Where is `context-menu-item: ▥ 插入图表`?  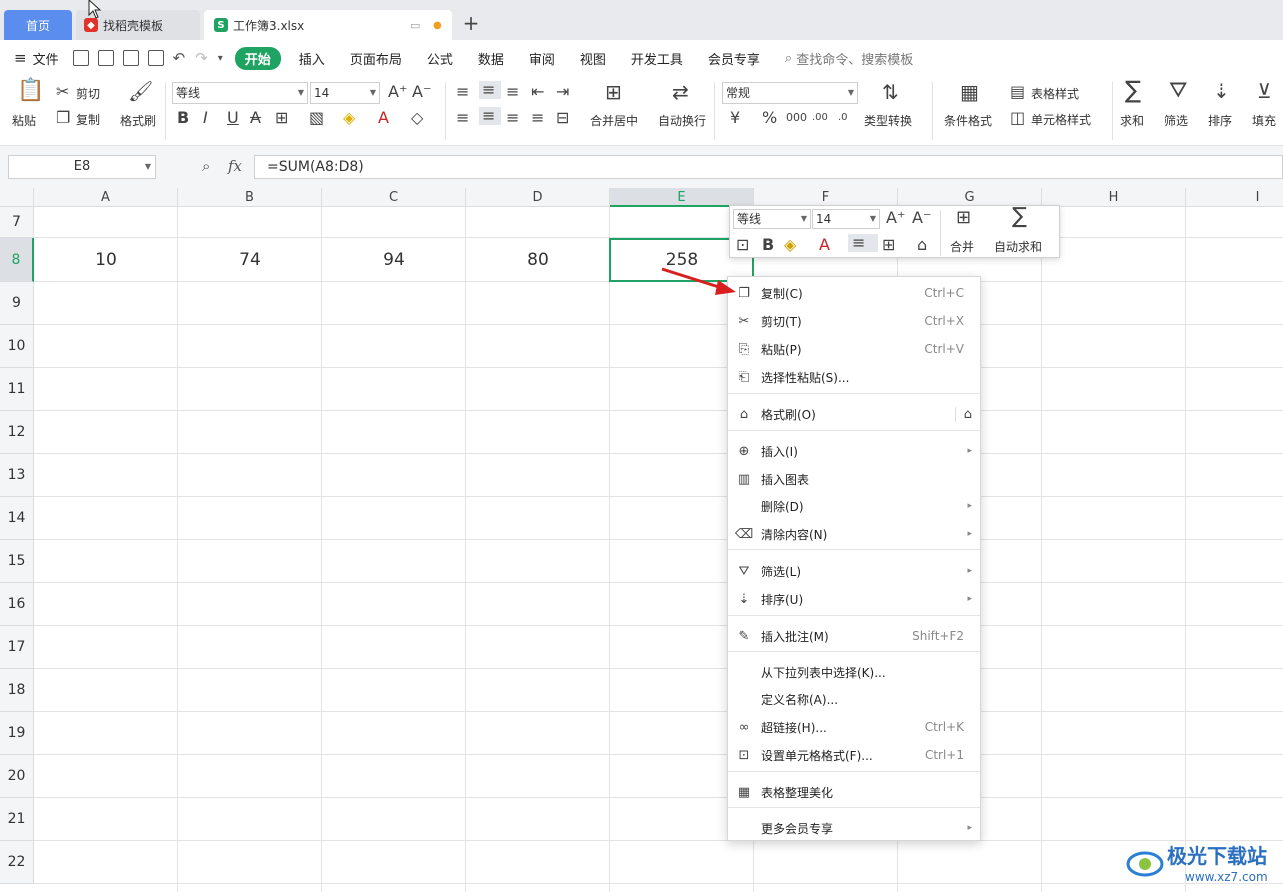 context-menu-item: ▥ 插入图表 is located at coordinates (854, 479).